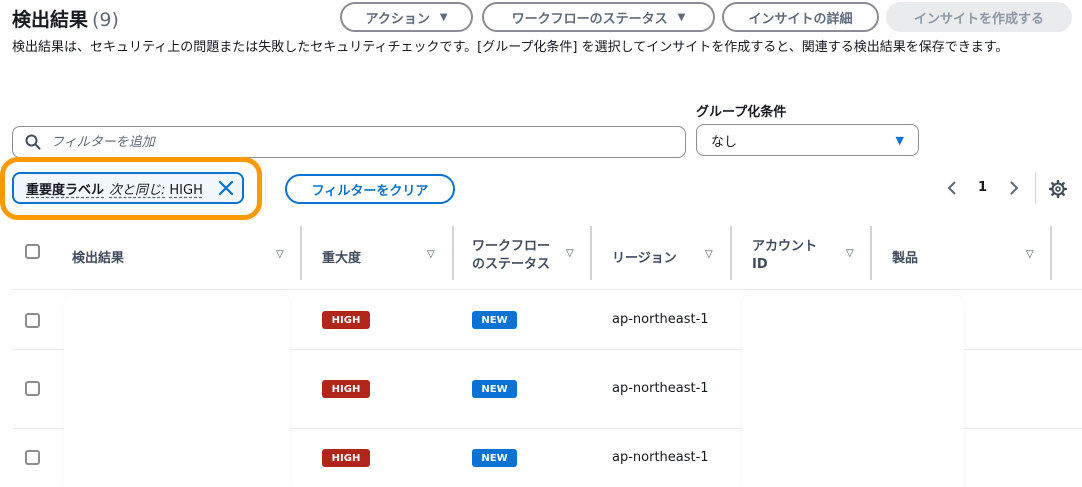  Describe the element at coordinates (105, 20) in the screenshot. I see `findings-count: (9)` at that location.